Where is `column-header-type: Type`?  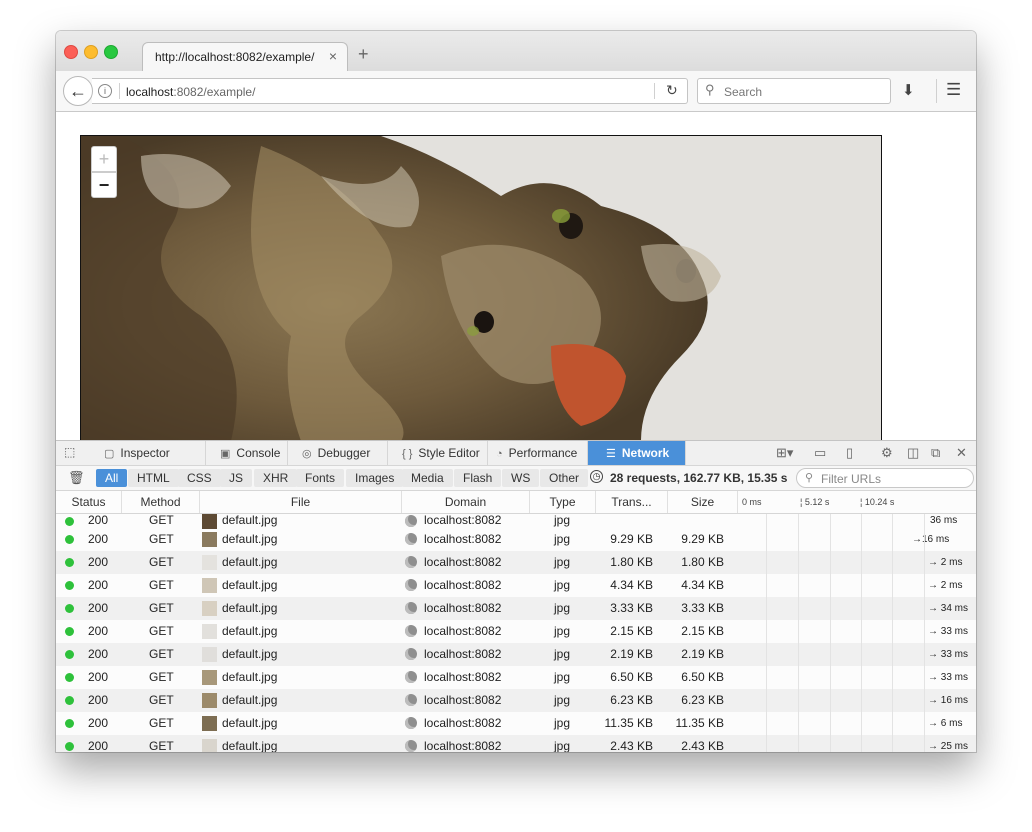 column-header-type: Type is located at coordinates (563, 502).